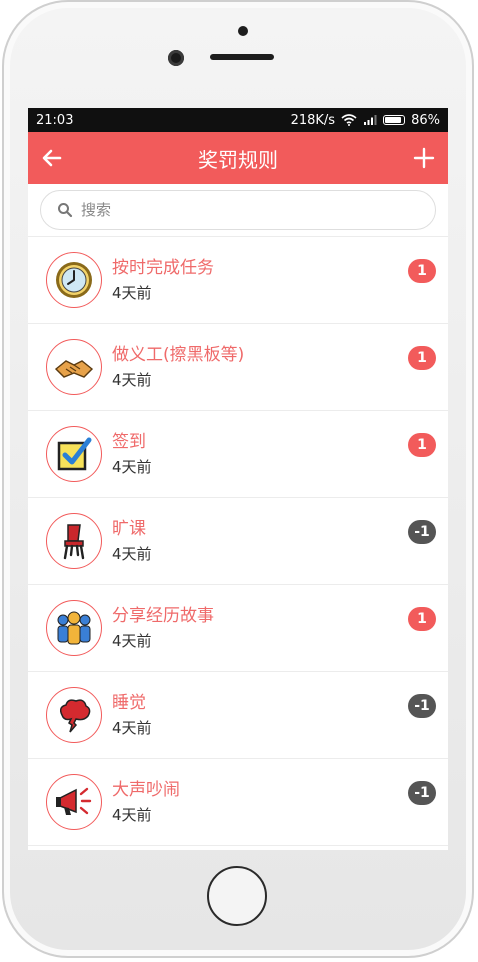 This screenshot has height=962, width=478. I want to click on add-rule-button, so click(424, 158).